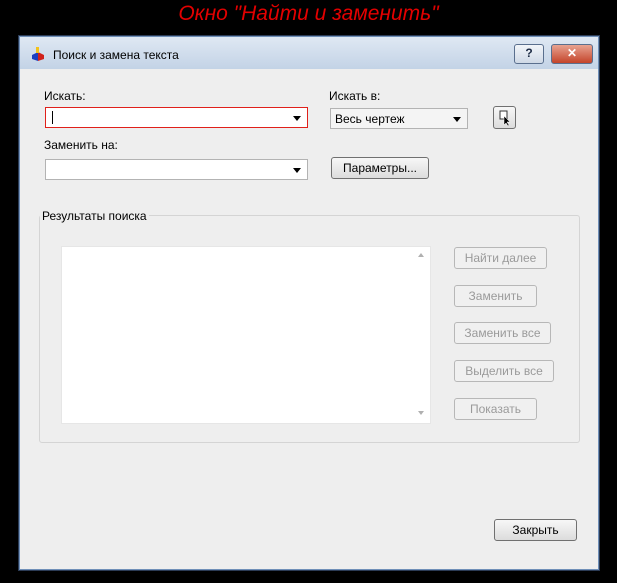 The width and height of the screenshot is (617, 583). I want to click on scope-select: Весь чертеж, so click(399, 118).